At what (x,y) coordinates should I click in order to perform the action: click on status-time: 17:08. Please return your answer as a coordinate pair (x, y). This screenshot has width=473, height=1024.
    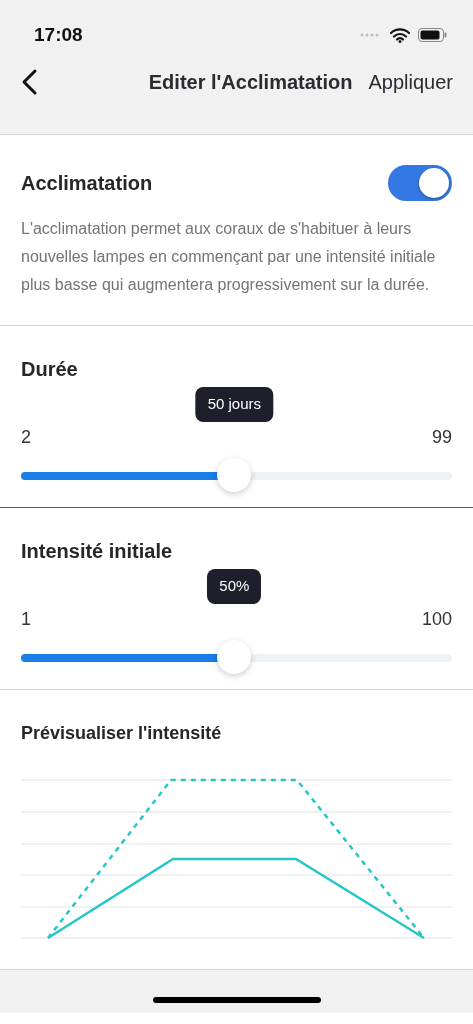
    Looking at the image, I should click on (58, 34).